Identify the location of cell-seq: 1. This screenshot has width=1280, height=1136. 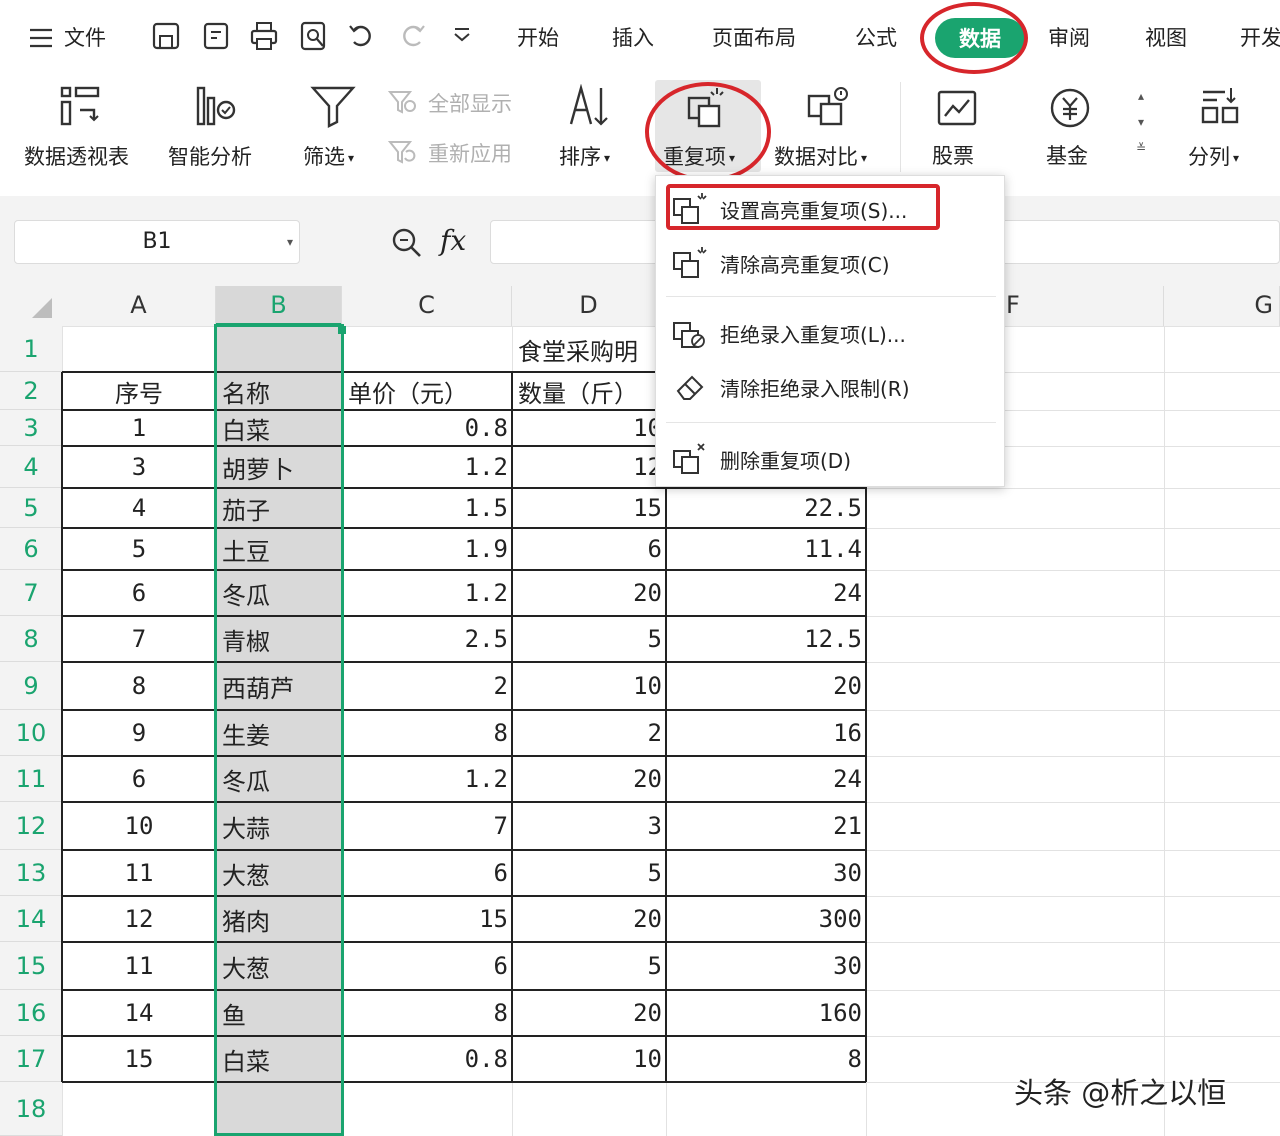
(139, 428).